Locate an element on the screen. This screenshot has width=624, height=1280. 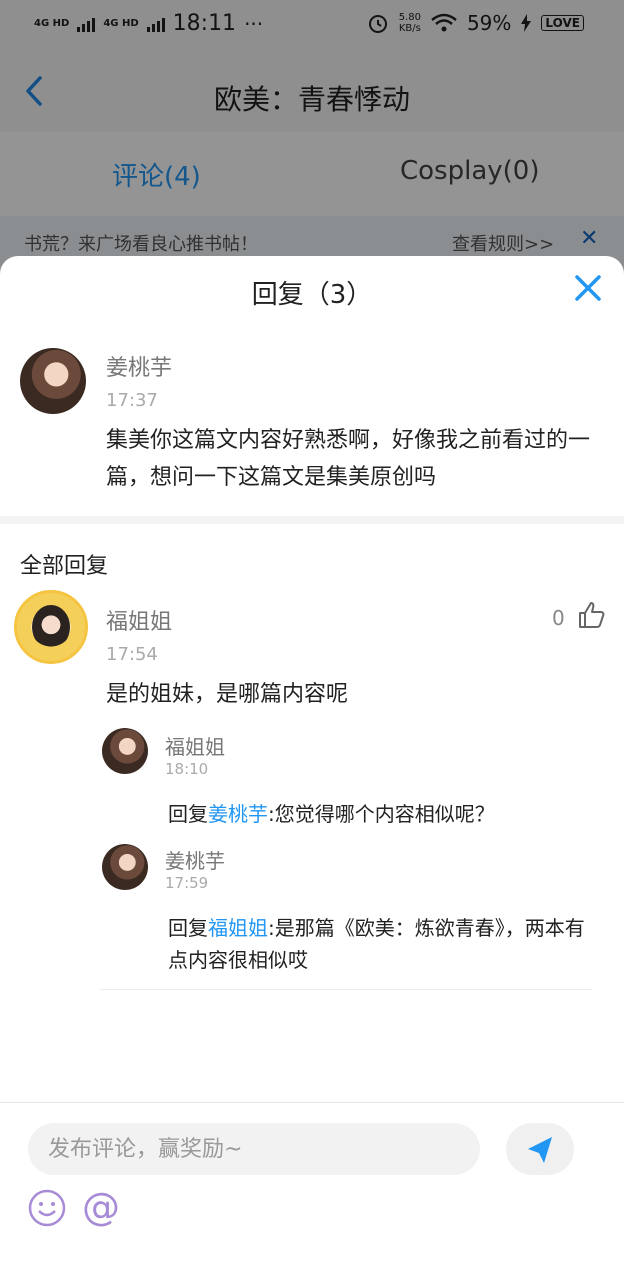
reply-time: 17:54 is located at coordinates (132, 654).